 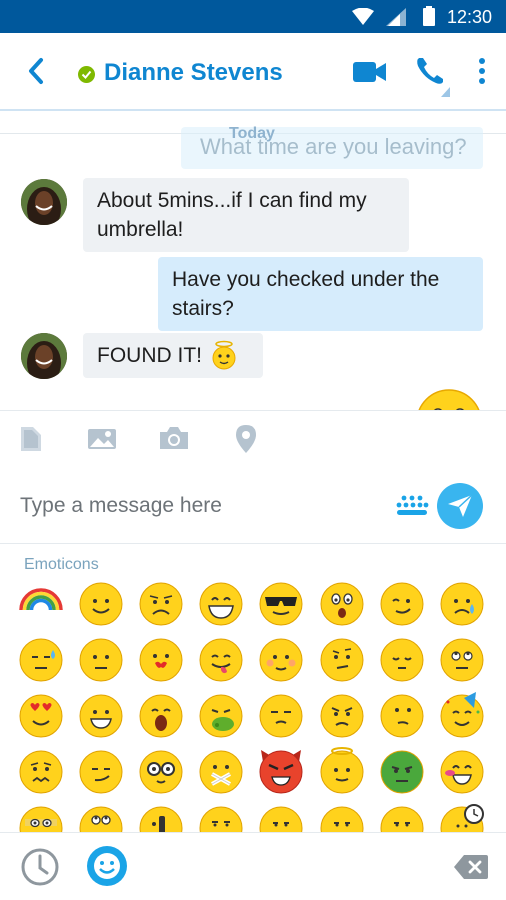 I want to click on clock-face-emoticon, so click(x=462, y=815).